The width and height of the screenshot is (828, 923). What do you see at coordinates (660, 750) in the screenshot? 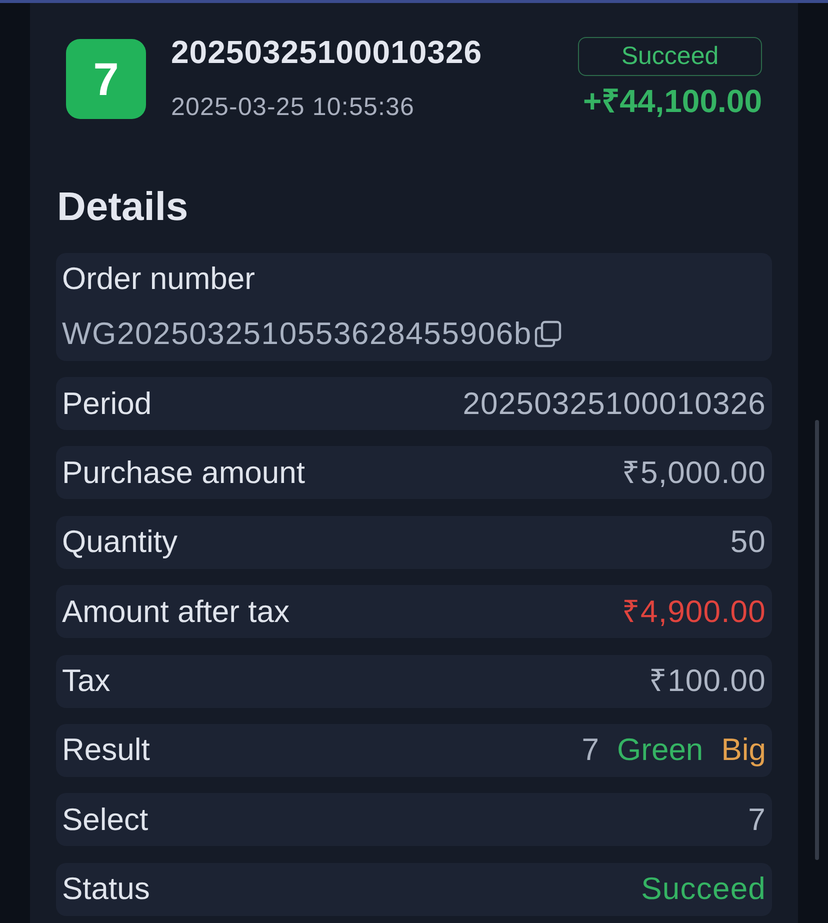
I see `result-value: Green` at bounding box center [660, 750].